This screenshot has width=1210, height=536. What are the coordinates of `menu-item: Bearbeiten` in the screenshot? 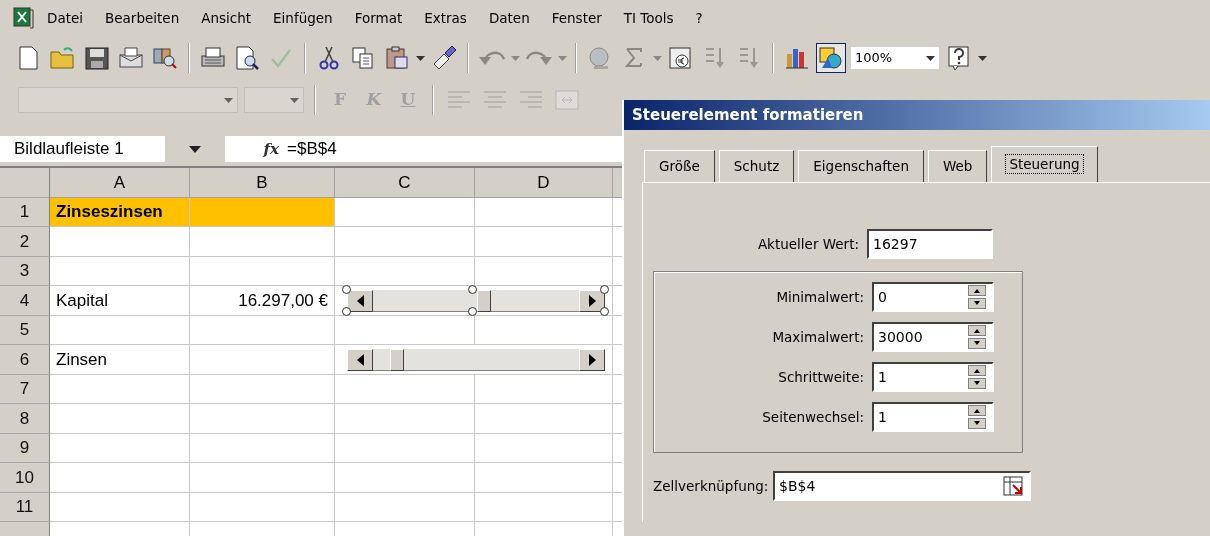 It's located at (142, 18).